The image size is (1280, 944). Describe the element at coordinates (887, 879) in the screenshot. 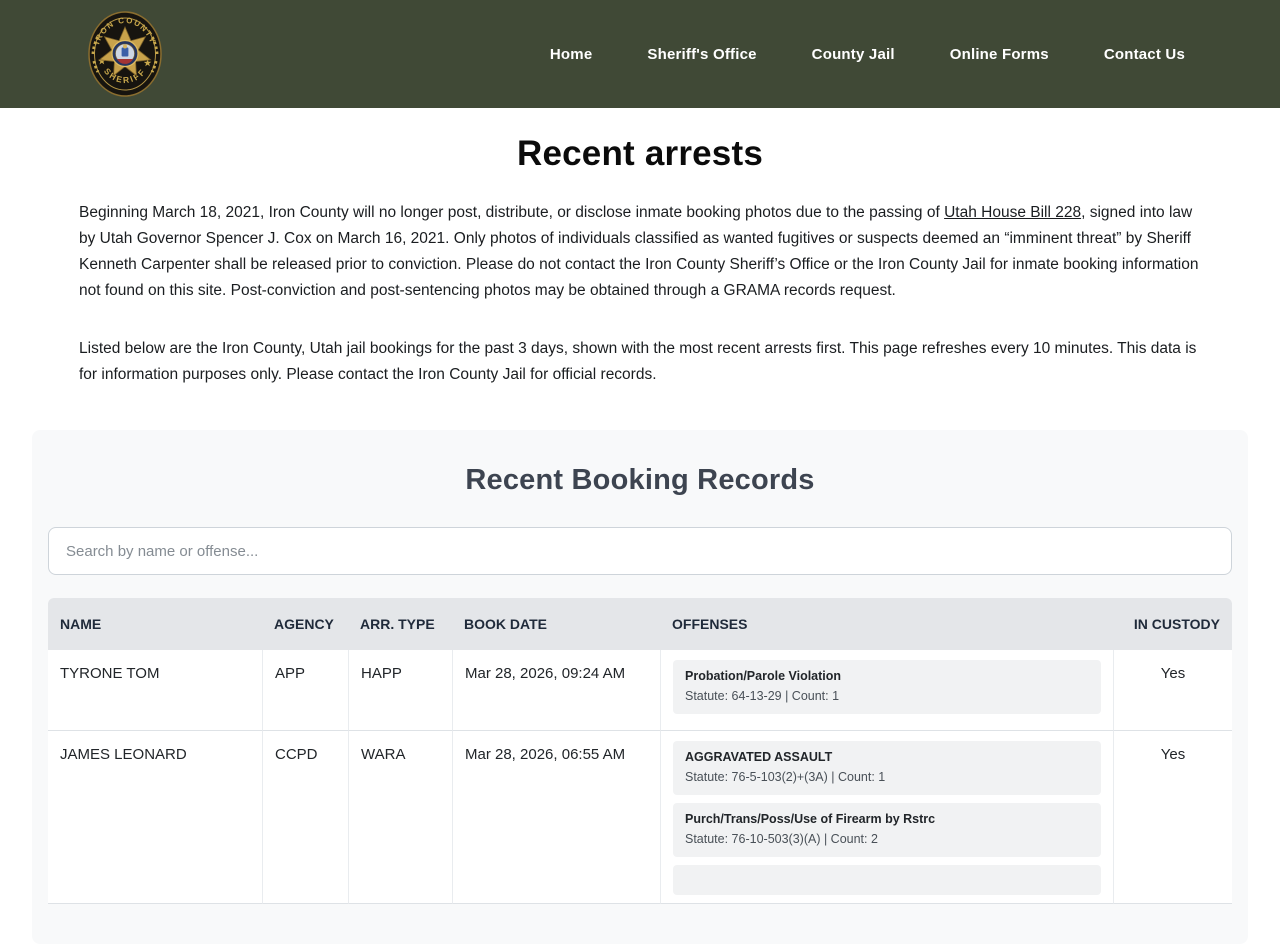

I see `offense-item-partially-visible` at that location.